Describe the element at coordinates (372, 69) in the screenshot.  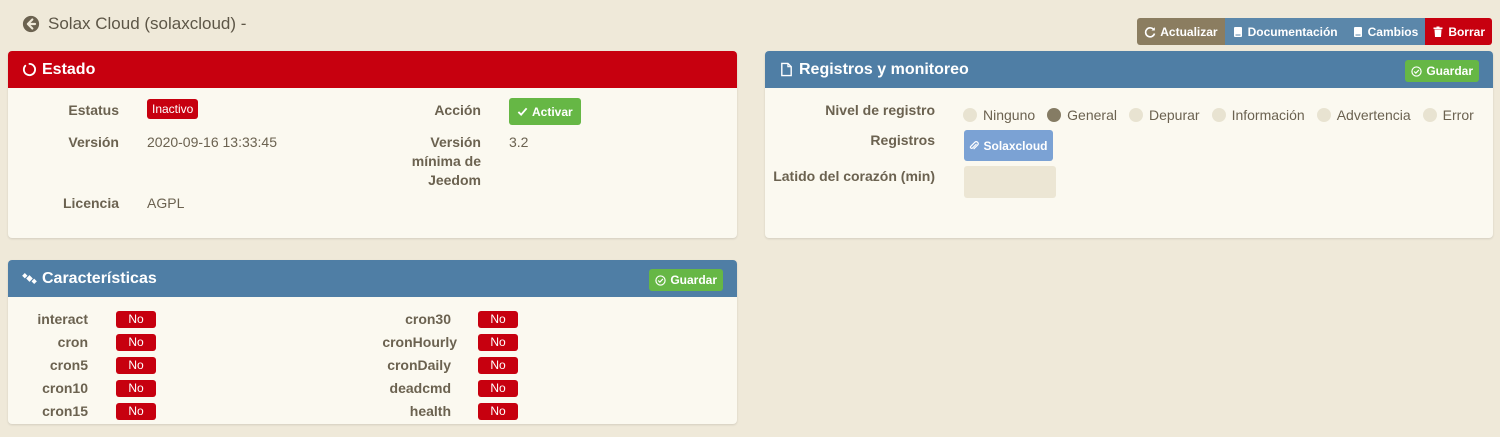
I see `status-panel-header: Estado` at that location.